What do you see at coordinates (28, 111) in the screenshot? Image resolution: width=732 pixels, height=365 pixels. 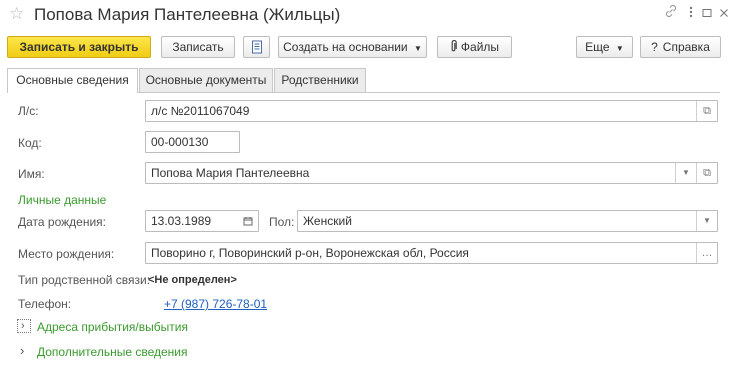 I see `account-label: Л/с:` at bounding box center [28, 111].